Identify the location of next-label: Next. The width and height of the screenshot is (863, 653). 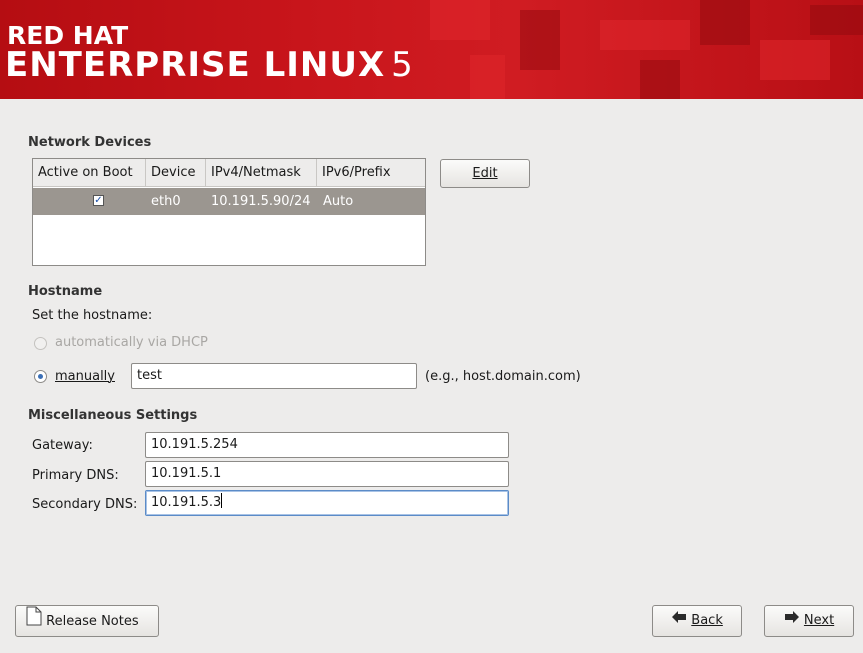
(819, 620).